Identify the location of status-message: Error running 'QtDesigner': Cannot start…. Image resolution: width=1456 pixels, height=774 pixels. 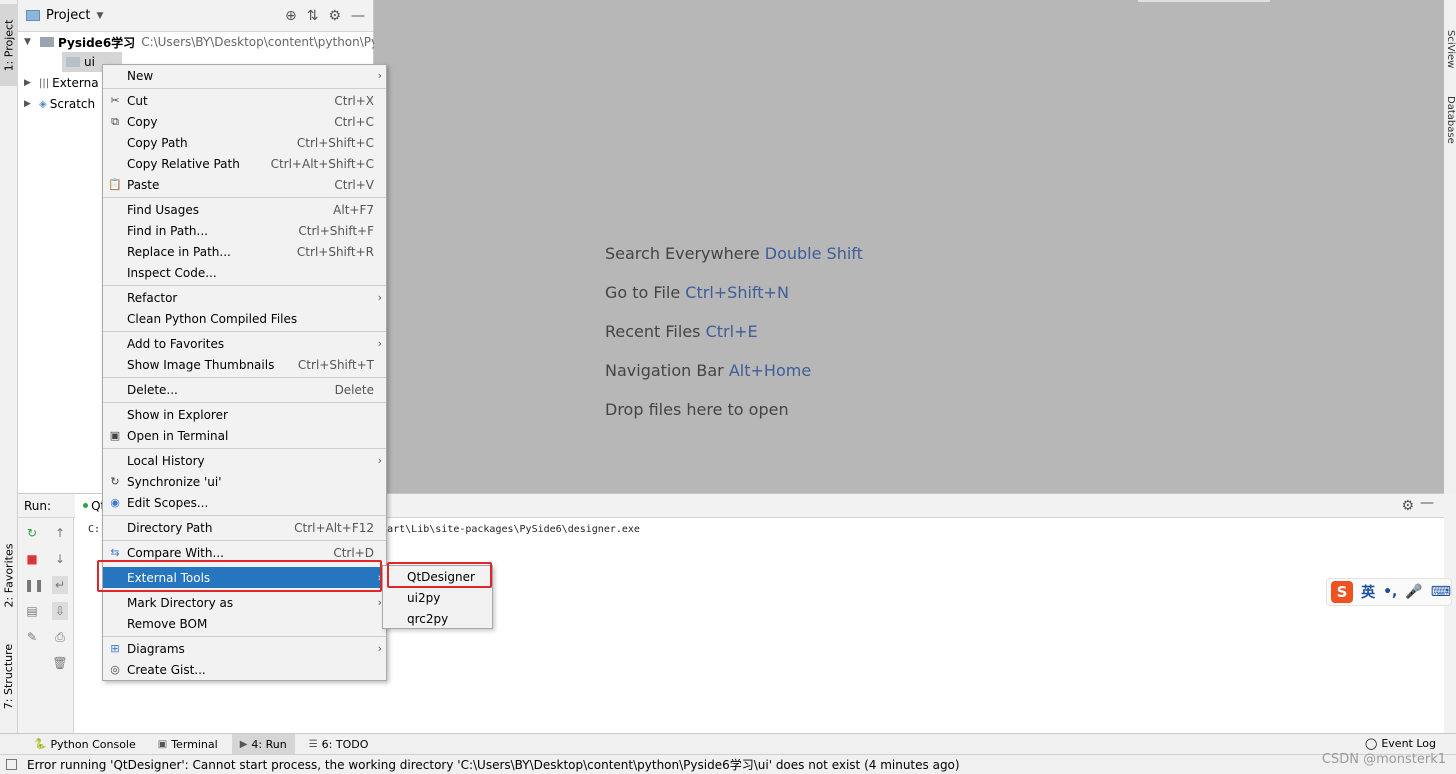
(493, 765).